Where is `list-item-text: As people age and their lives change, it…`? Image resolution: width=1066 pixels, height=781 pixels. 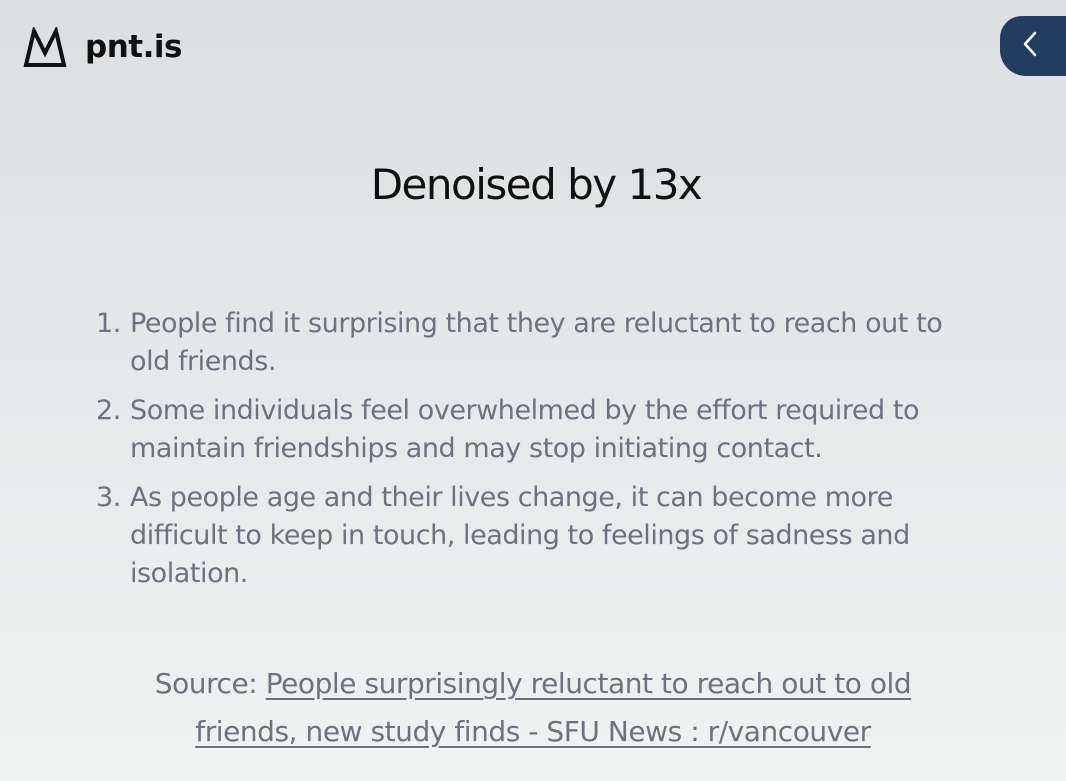 list-item-text: As people age and their lives change, it… is located at coordinates (520, 535).